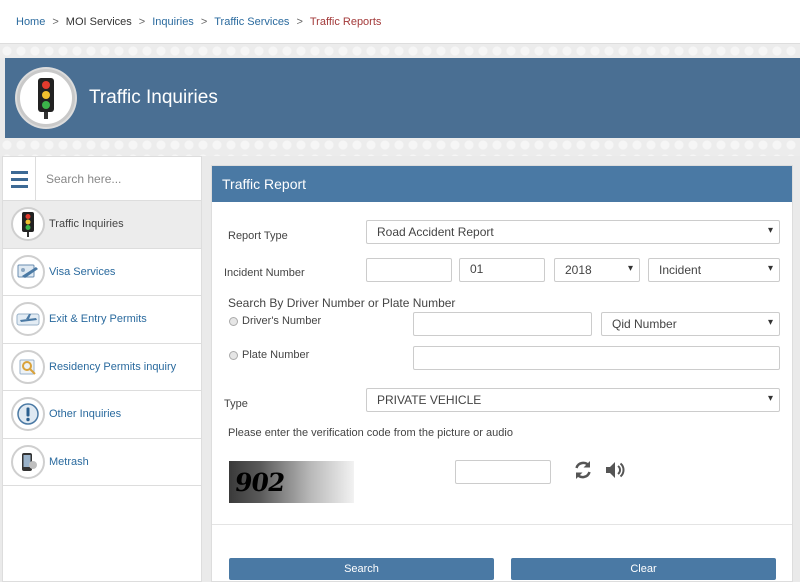  I want to click on visa-icon, so click(28, 271).